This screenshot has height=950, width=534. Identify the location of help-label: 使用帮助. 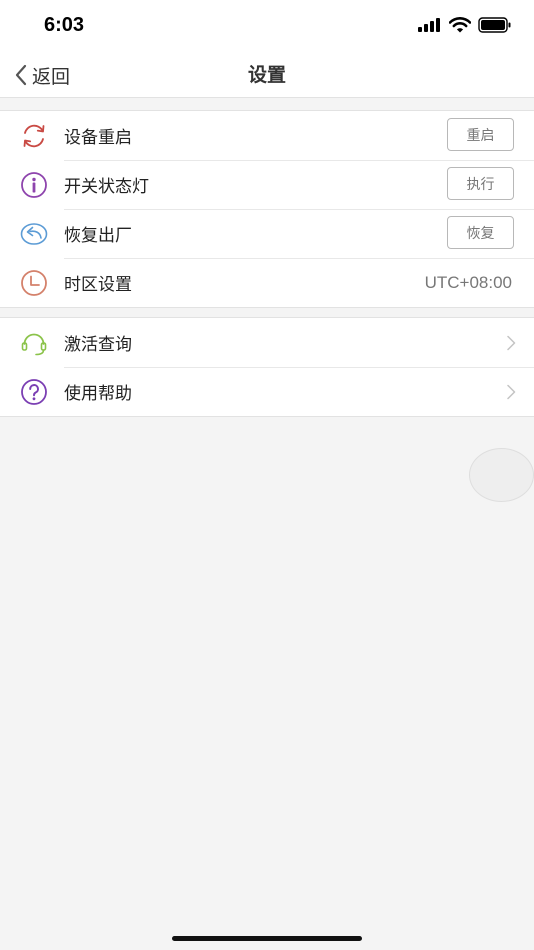
(98, 394).